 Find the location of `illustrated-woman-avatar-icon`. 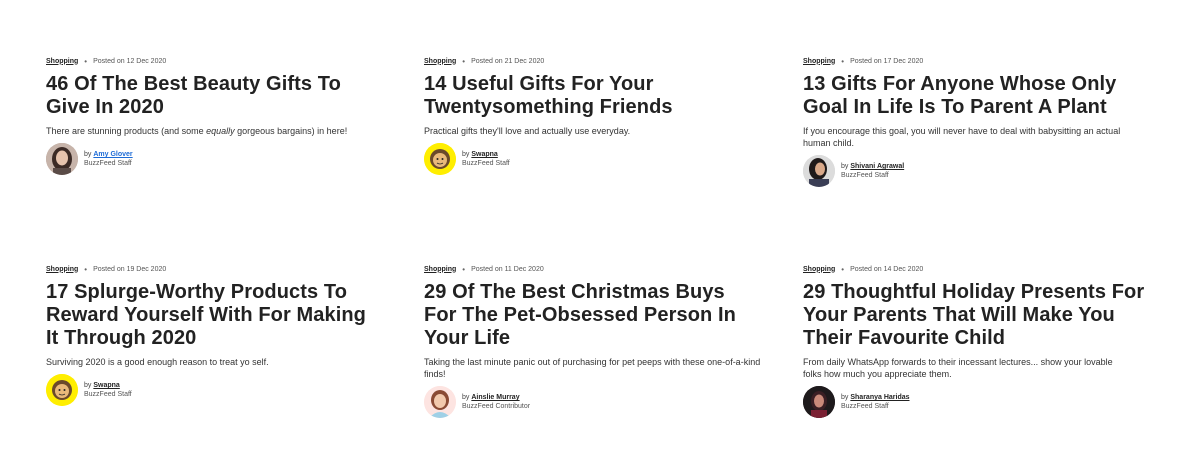

illustrated-woman-avatar-icon is located at coordinates (440, 402).